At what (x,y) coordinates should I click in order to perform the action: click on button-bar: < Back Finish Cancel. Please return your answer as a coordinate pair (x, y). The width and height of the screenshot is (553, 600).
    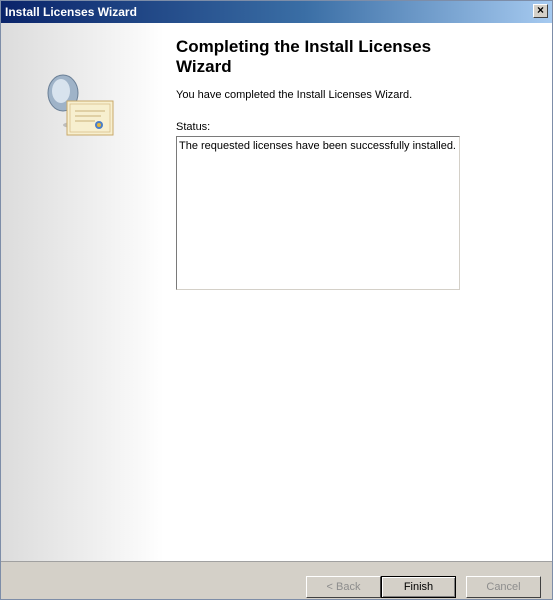
    Looking at the image, I should click on (276, 580).